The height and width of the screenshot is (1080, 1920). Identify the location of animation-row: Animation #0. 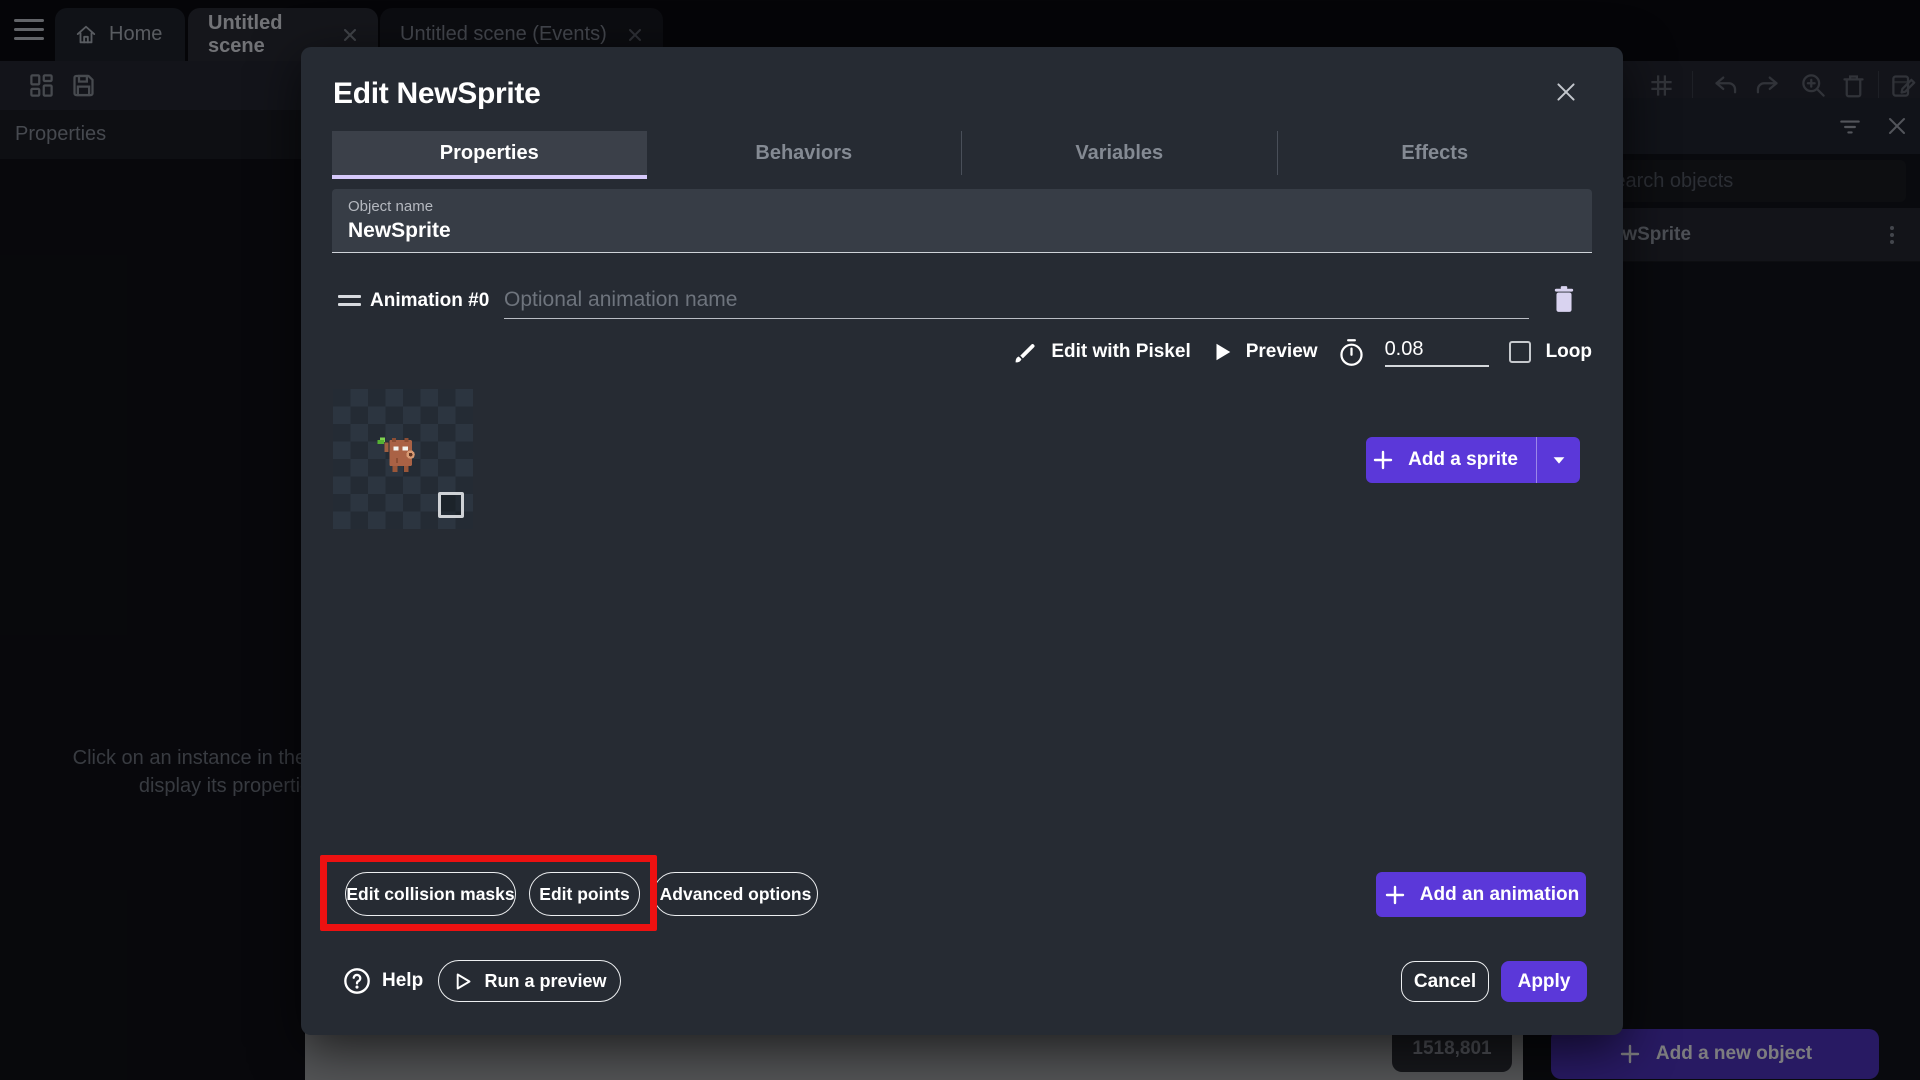
(962, 303).